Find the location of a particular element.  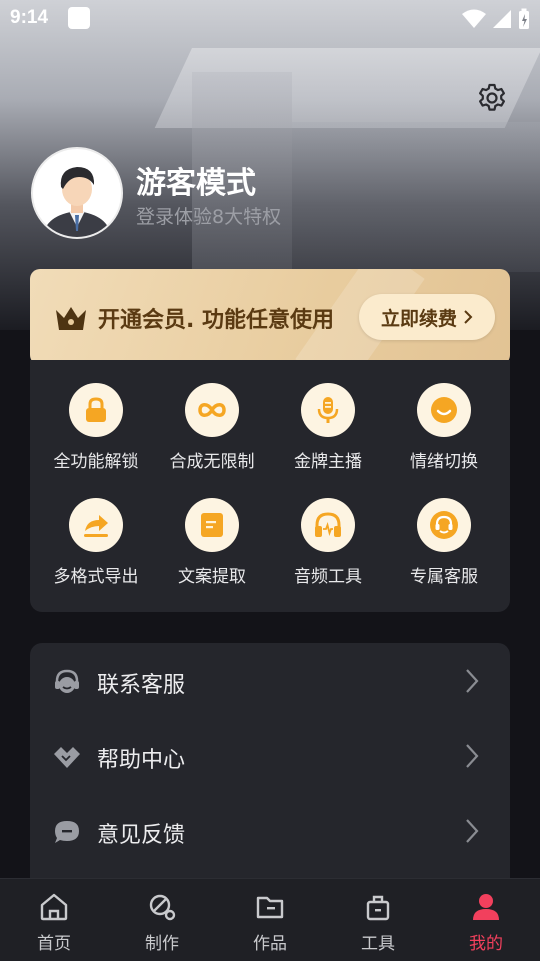

feature-label: 专属客服 is located at coordinates (444, 577).